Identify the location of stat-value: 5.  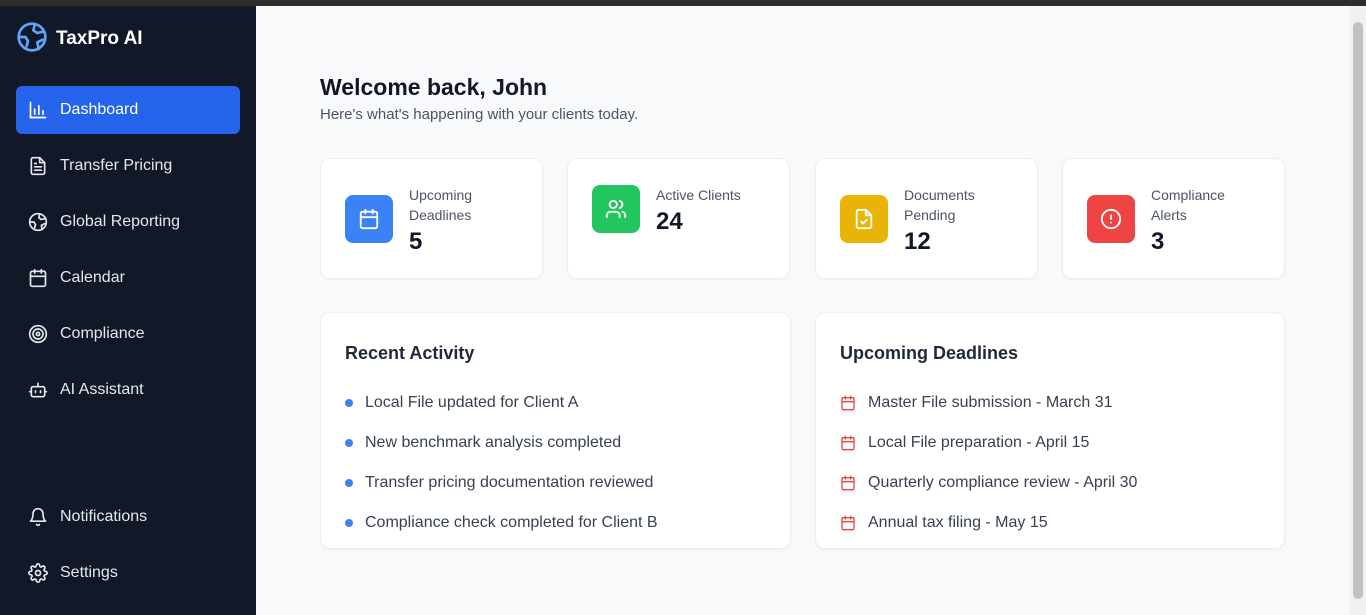
(416, 241).